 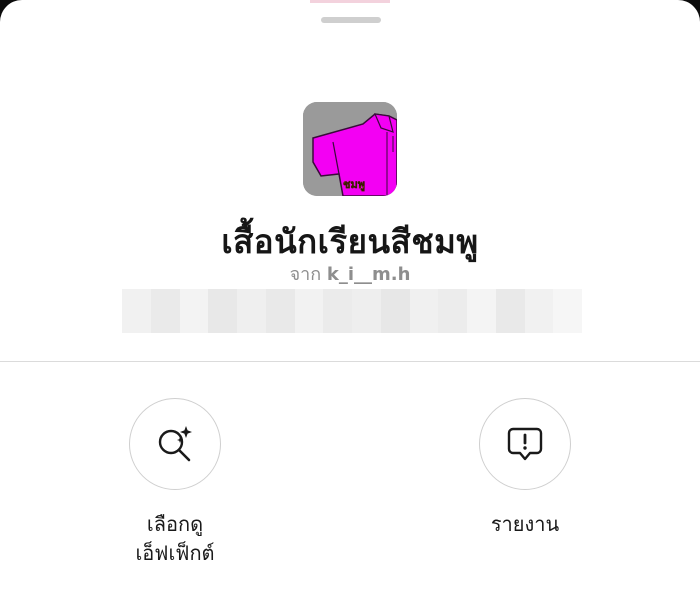 What do you see at coordinates (525, 524) in the screenshot?
I see `report-label: รายงาน` at bounding box center [525, 524].